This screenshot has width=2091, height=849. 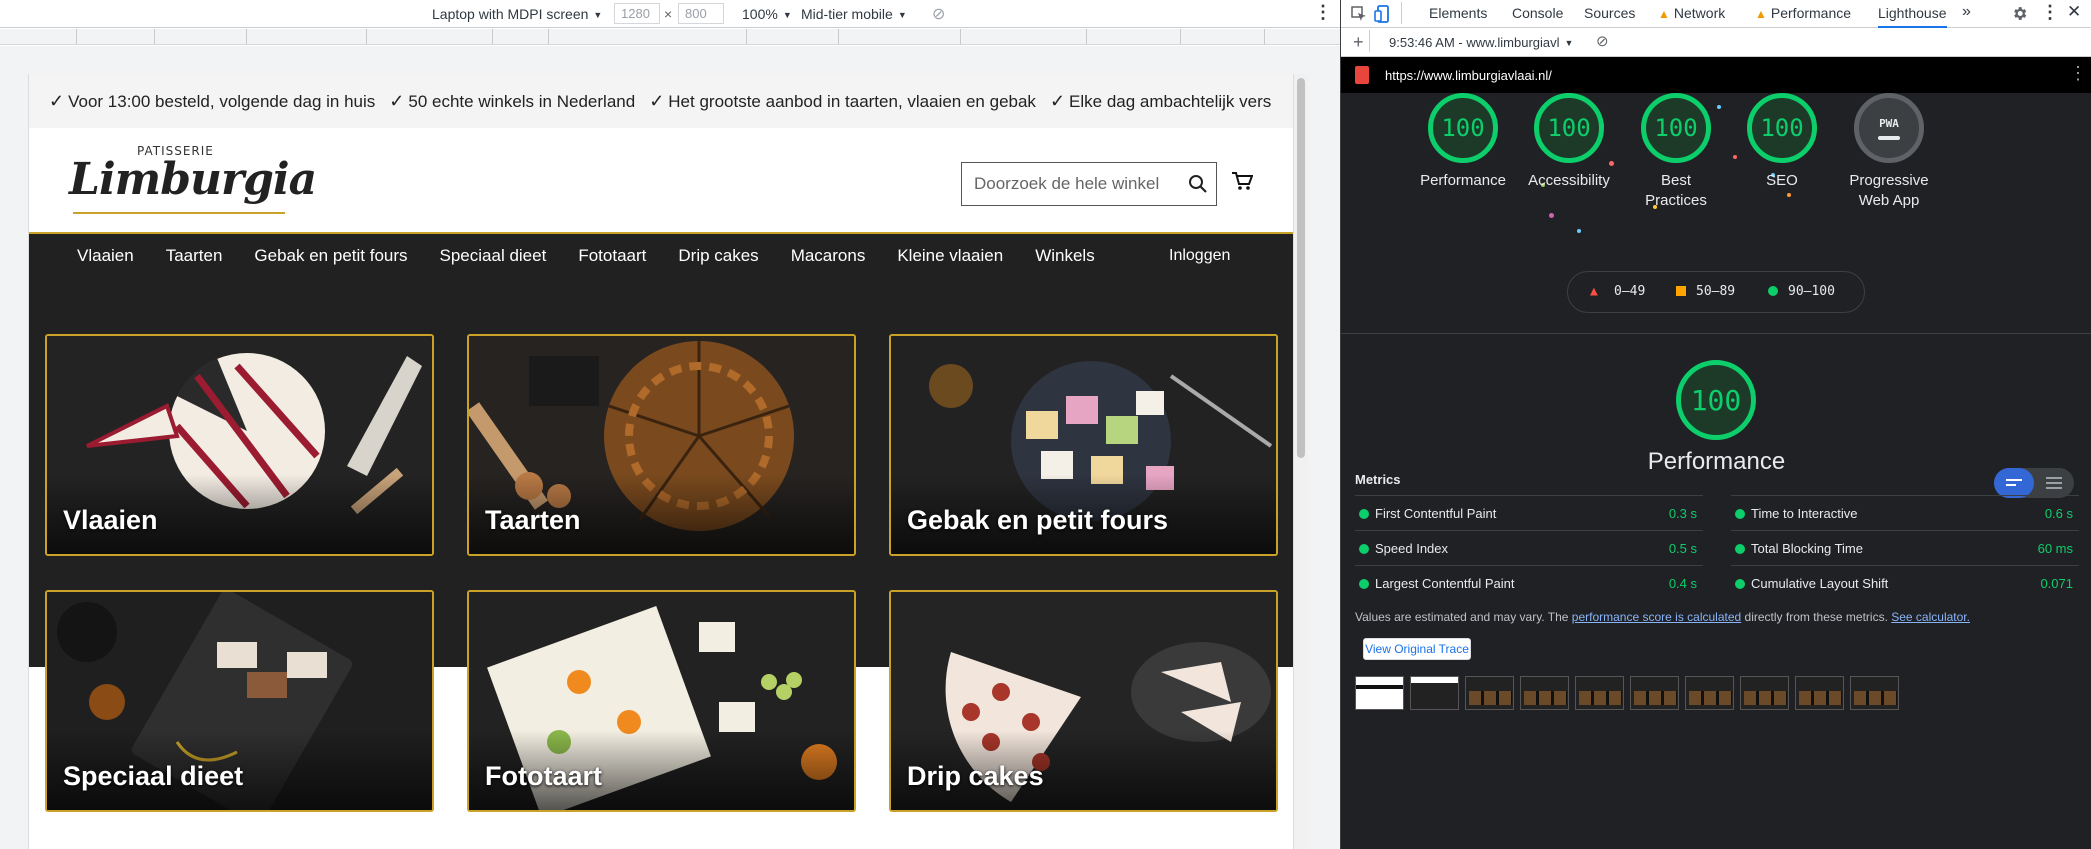 What do you see at coordinates (1930, 617) in the screenshot?
I see `see-calculator-link: See calculator.` at bounding box center [1930, 617].